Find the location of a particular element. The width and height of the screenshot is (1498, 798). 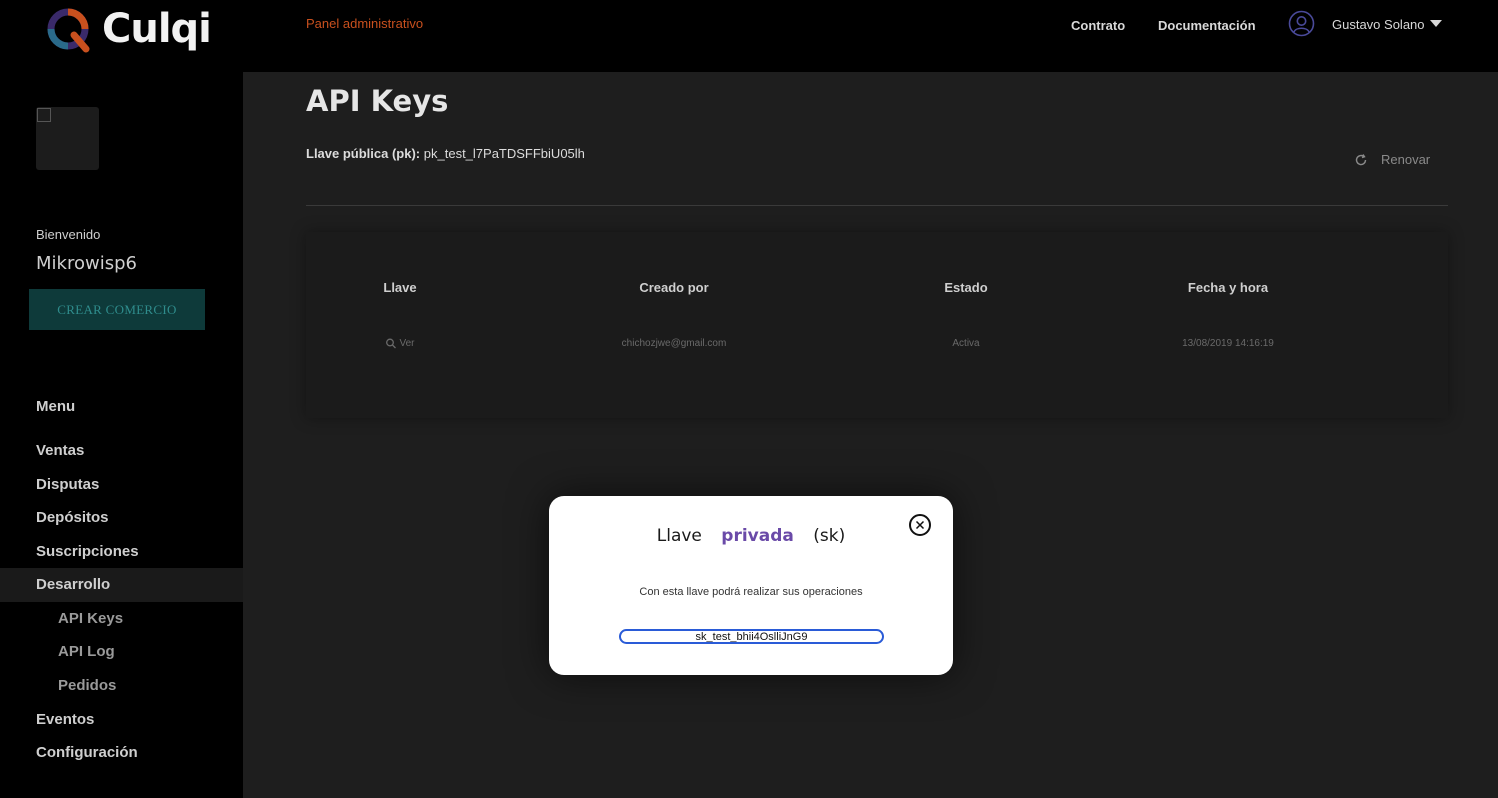

culqi-logo-icon is located at coordinates (68, 29).